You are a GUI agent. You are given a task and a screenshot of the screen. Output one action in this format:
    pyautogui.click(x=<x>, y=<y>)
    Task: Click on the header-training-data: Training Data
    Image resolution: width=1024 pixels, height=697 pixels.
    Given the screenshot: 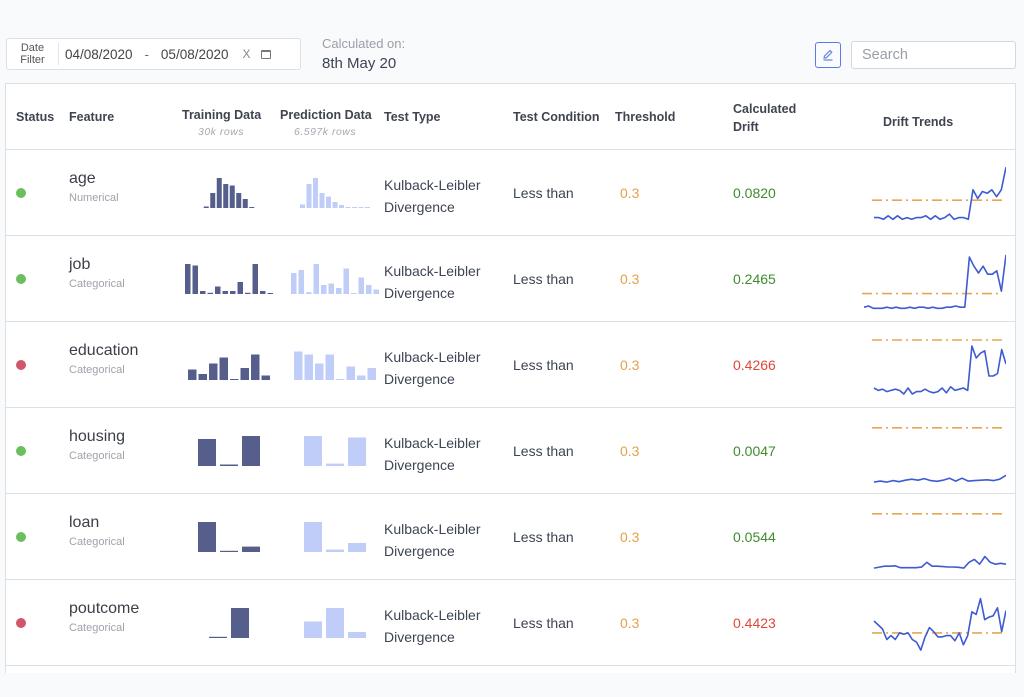 What is the action you would take?
    pyautogui.click(x=222, y=115)
    